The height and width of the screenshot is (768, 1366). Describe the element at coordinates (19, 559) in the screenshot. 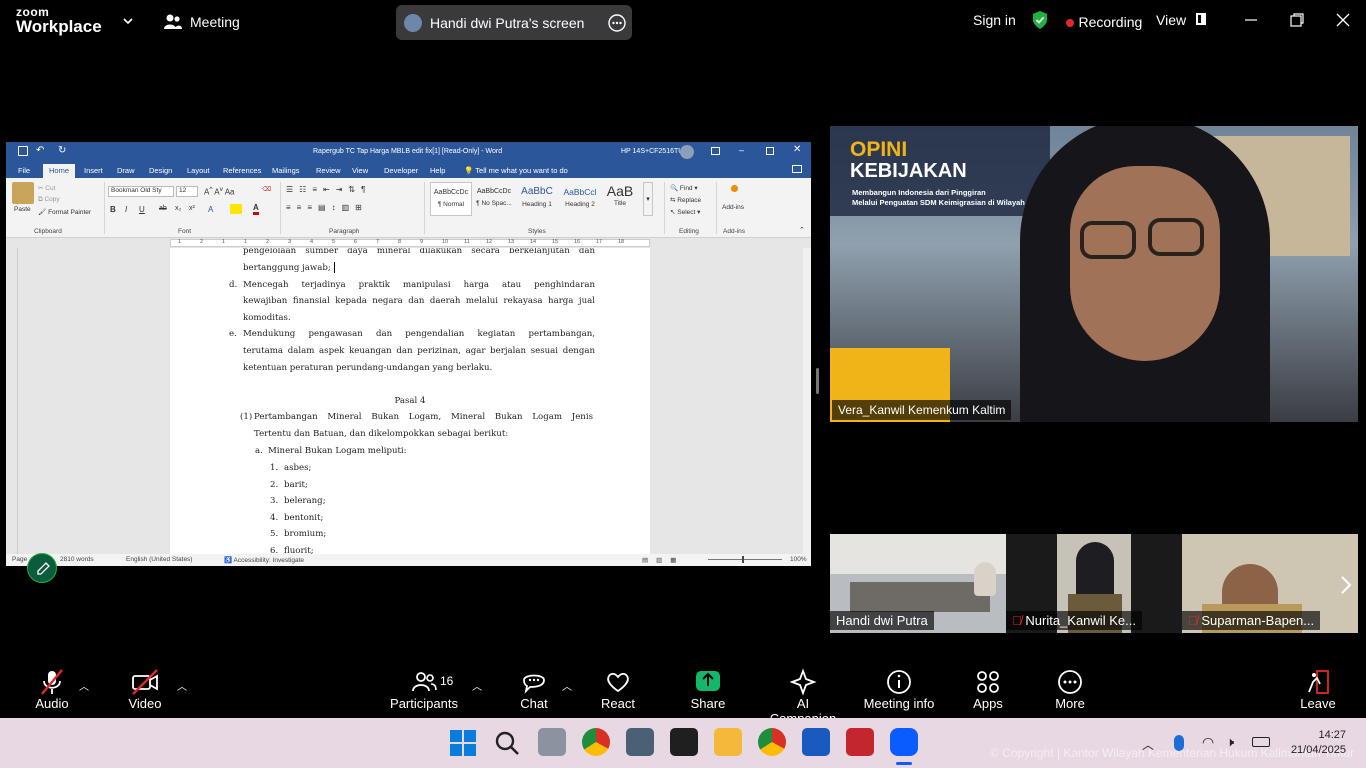

I see `status-page: Page` at that location.